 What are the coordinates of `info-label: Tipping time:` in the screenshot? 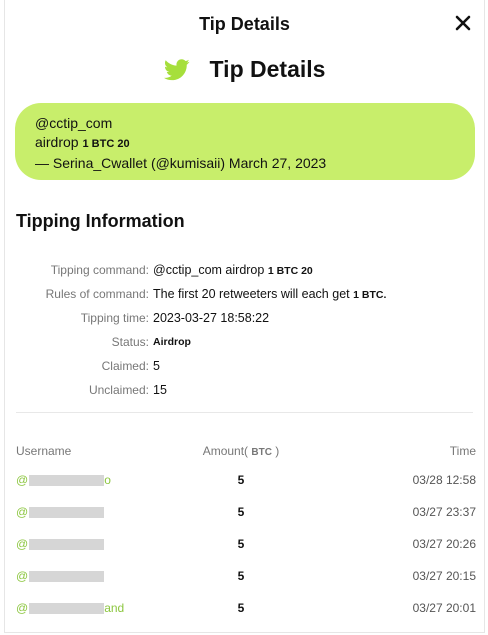 It's located at (114, 318).